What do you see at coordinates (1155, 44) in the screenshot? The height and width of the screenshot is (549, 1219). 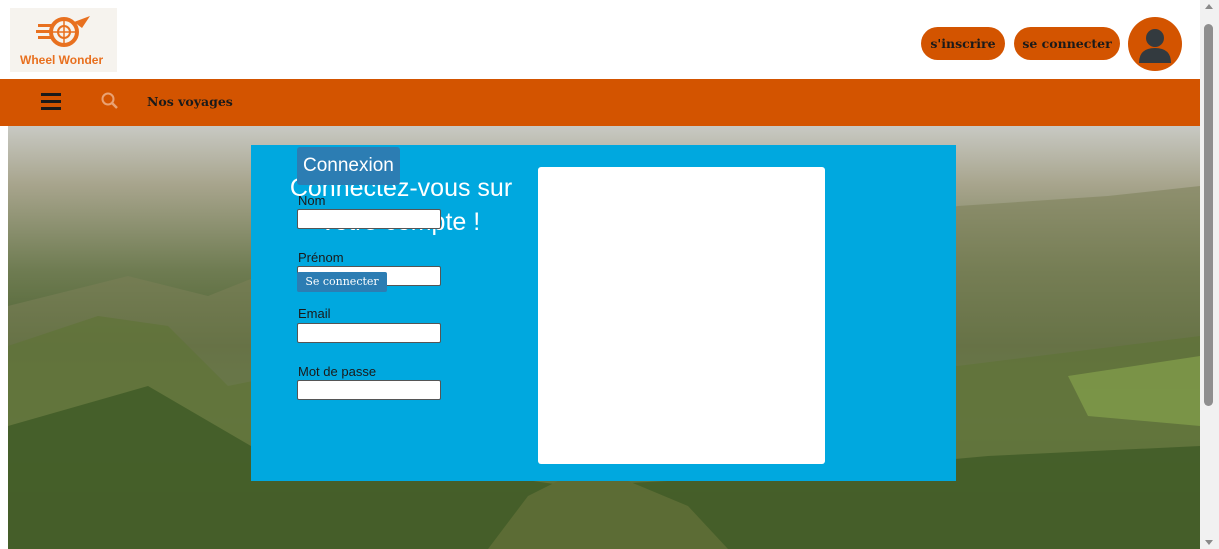 I see `user-avatar-icon` at bounding box center [1155, 44].